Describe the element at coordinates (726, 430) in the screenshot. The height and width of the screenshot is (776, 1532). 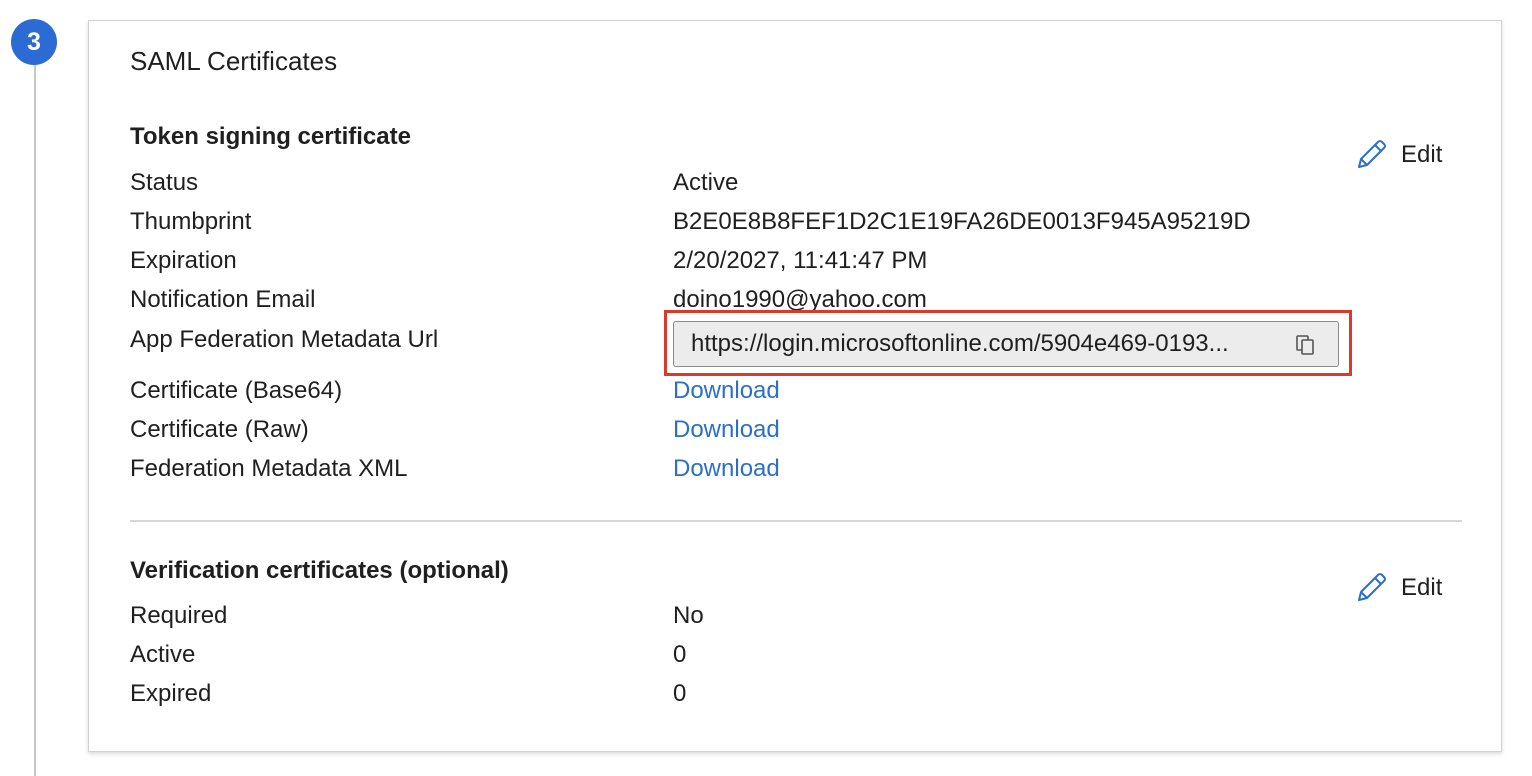
I see `certificate-raw-download-link: Download` at that location.